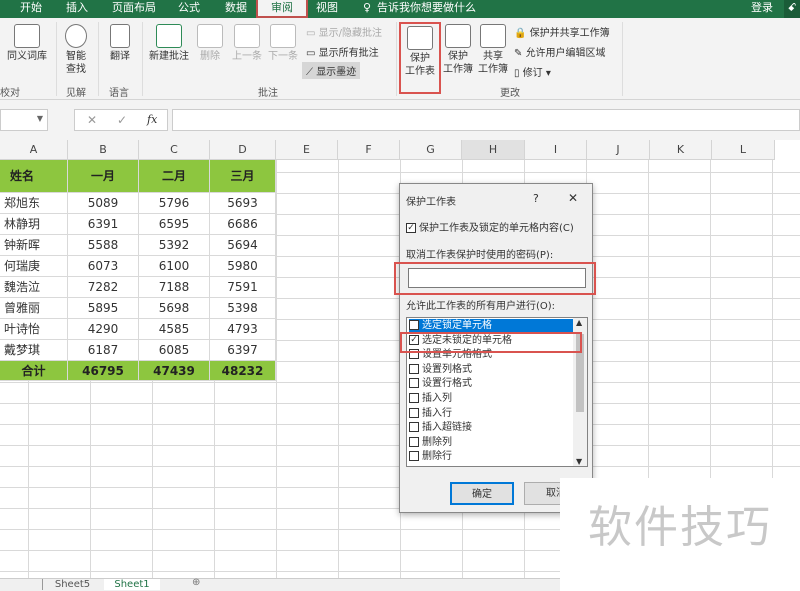 This screenshot has height=591, width=800. I want to click on cancel-icon: ✕, so click(92, 120).